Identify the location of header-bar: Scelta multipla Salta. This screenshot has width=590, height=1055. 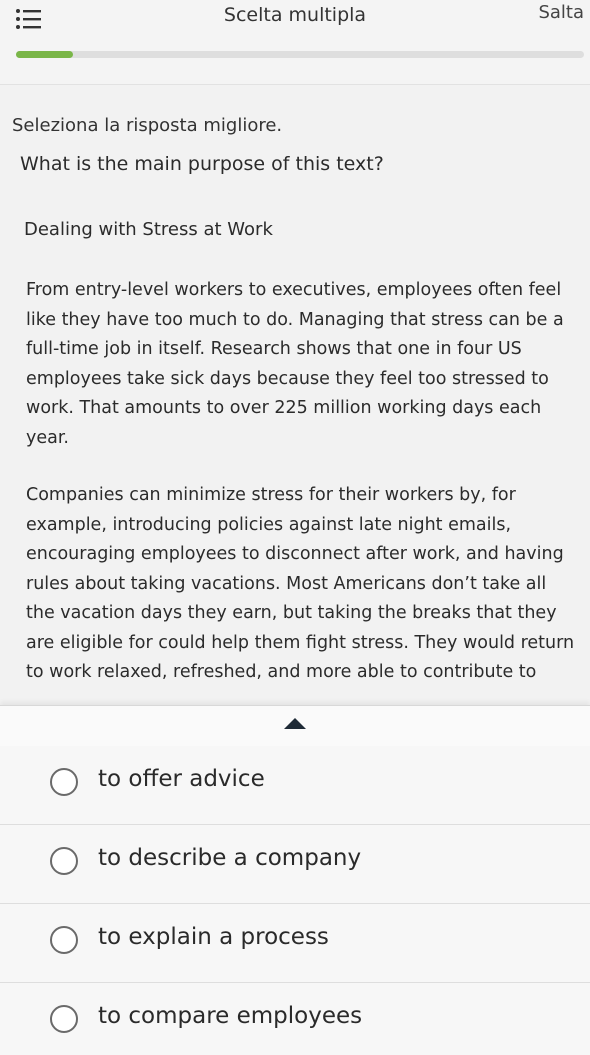
(295, 20).